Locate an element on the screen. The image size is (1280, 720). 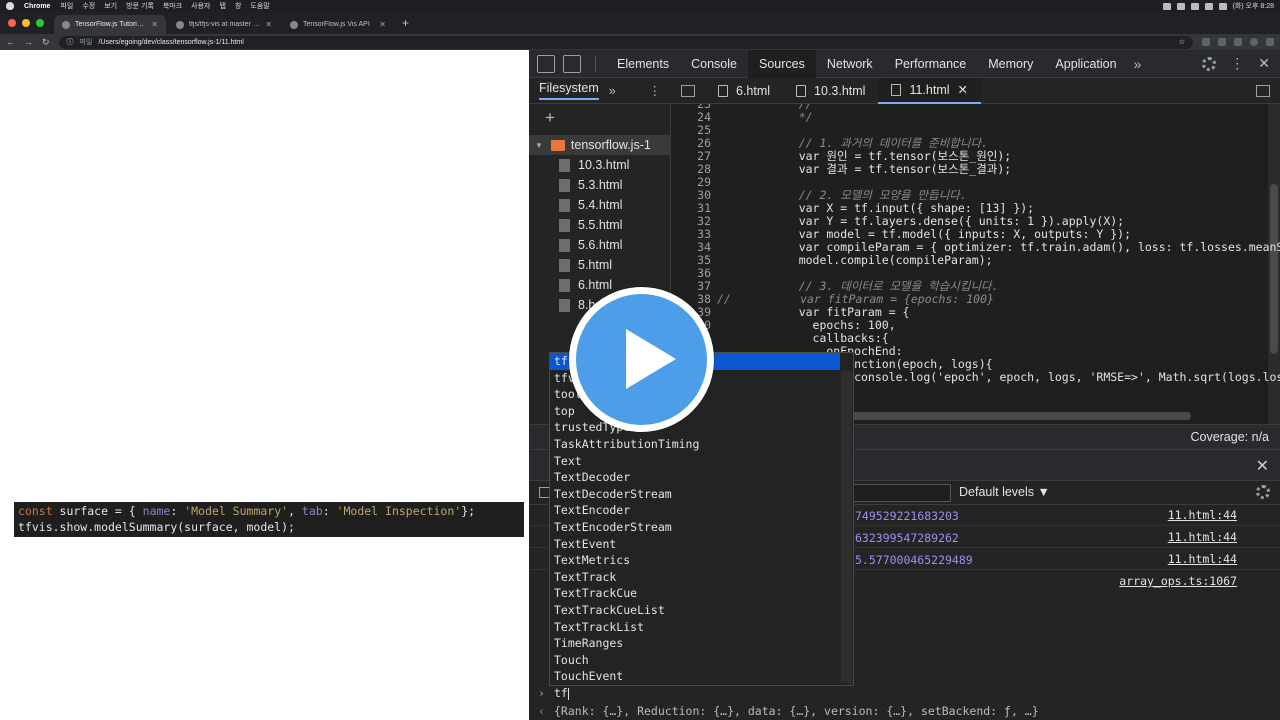
console-settings-gear-icon is located at coordinates (1263, 492).